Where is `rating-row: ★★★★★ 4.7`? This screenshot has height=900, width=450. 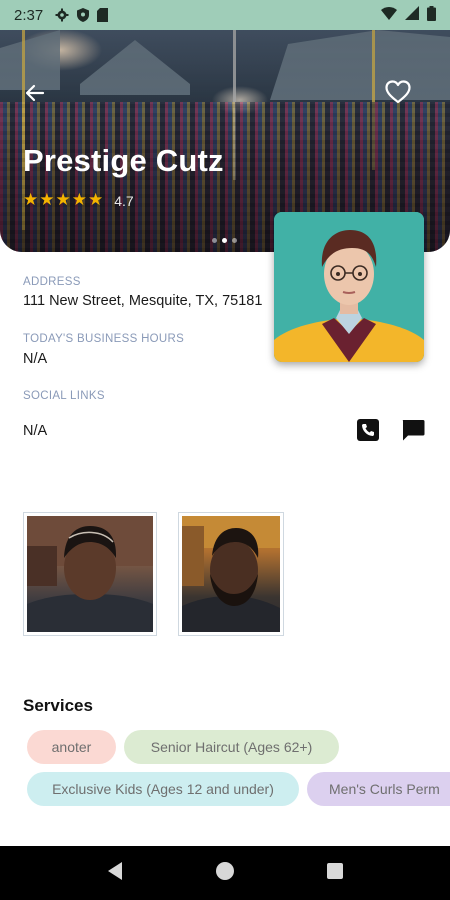 rating-row: ★★★★★ 4.7 is located at coordinates (78, 200).